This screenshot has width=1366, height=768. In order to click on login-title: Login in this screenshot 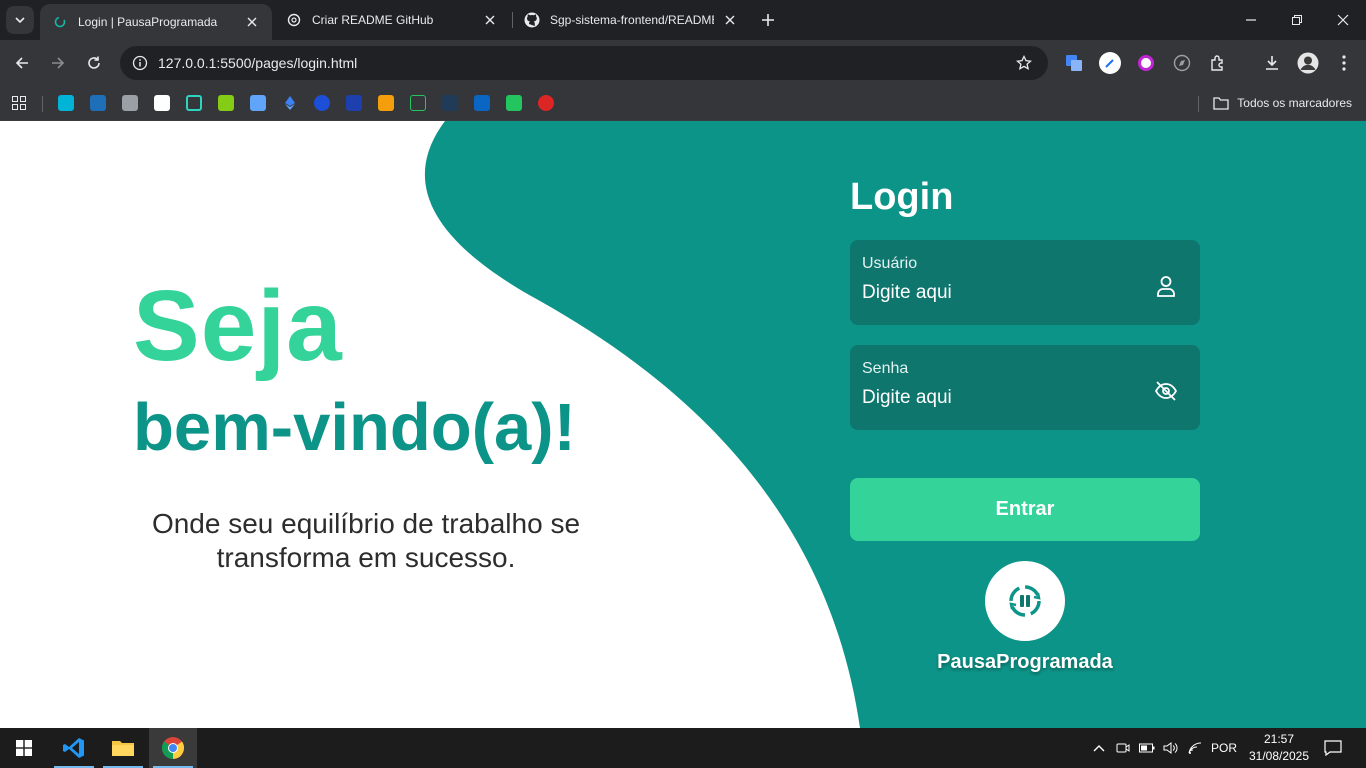, I will do `click(902, 197)`.